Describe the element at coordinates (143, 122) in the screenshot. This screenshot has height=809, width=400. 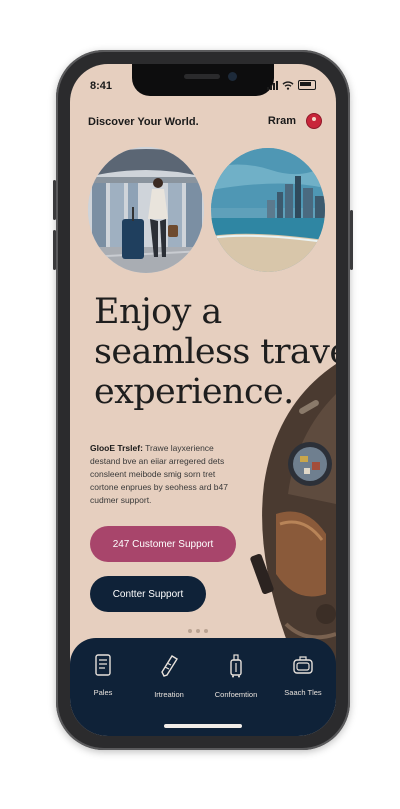
I see `brand-tagline: Discover Your World.` at that location.